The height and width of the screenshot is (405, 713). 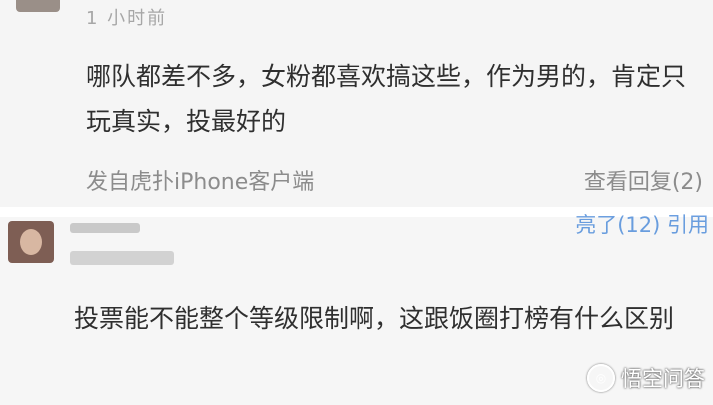 I want to click on watermark-text: 悟空问答, so click(x=663, y=379).